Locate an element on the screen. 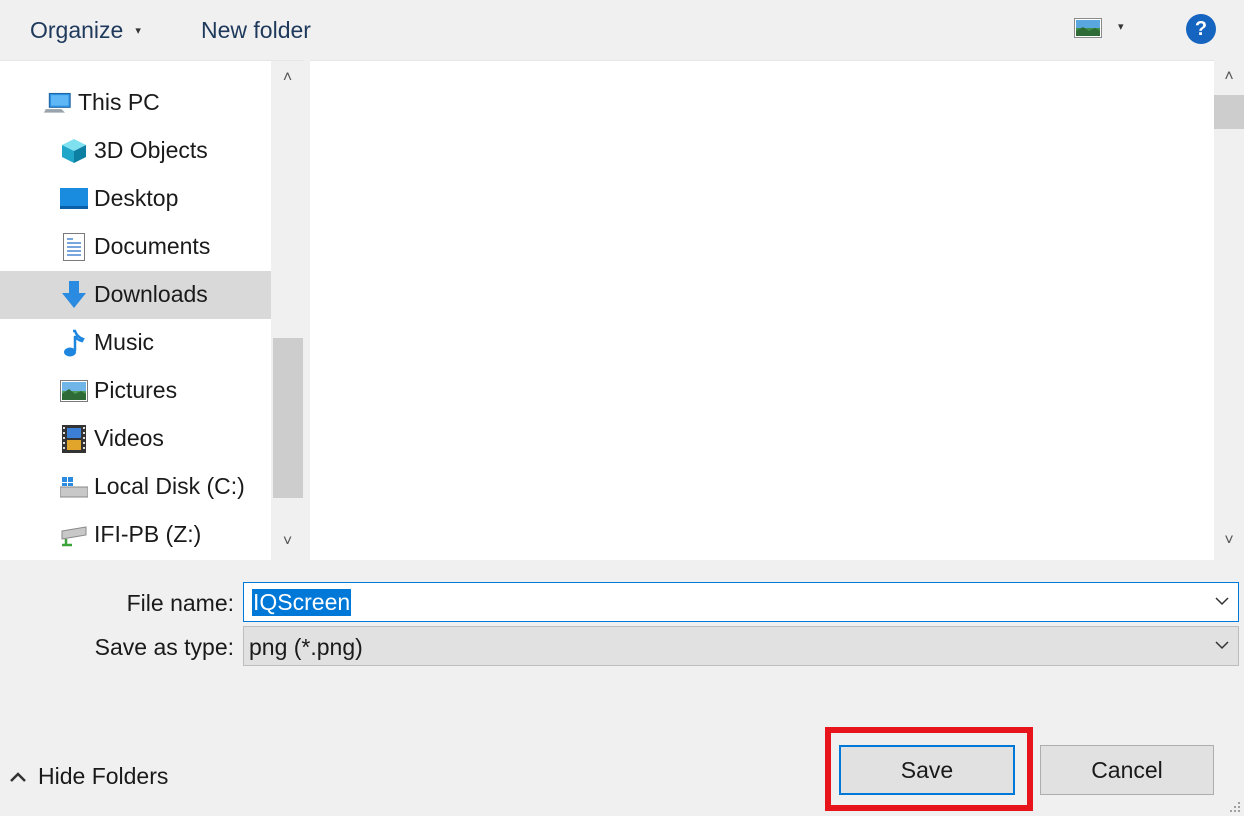  hide-folders-button: Hide Folders is located at coordinates (88, 776).